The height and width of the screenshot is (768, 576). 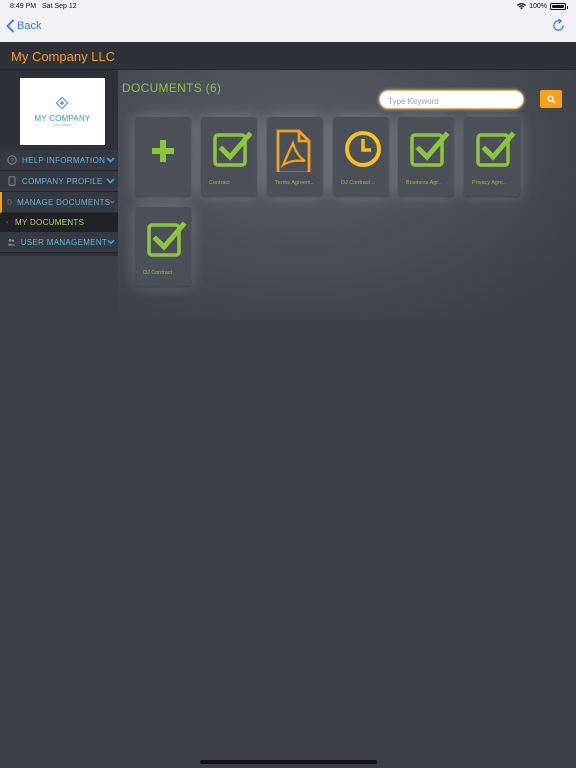 I want to click on wifi-icon, so click(x=522, y=6).